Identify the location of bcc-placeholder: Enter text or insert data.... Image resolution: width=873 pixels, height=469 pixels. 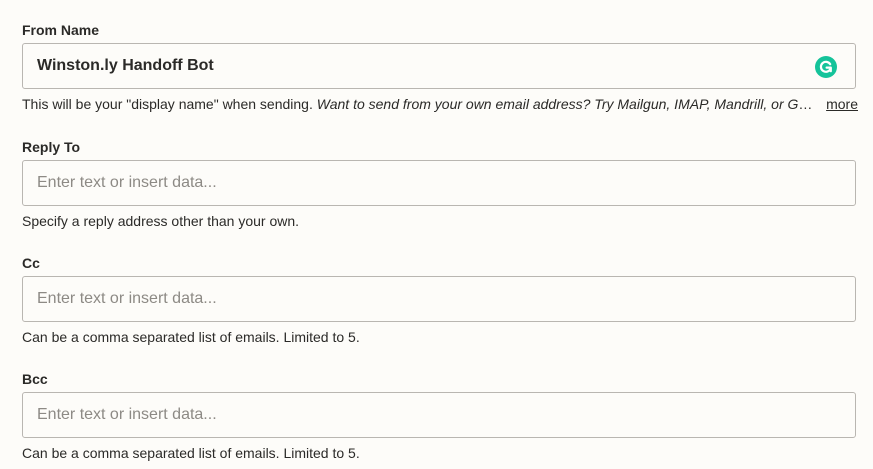
(127, 414).